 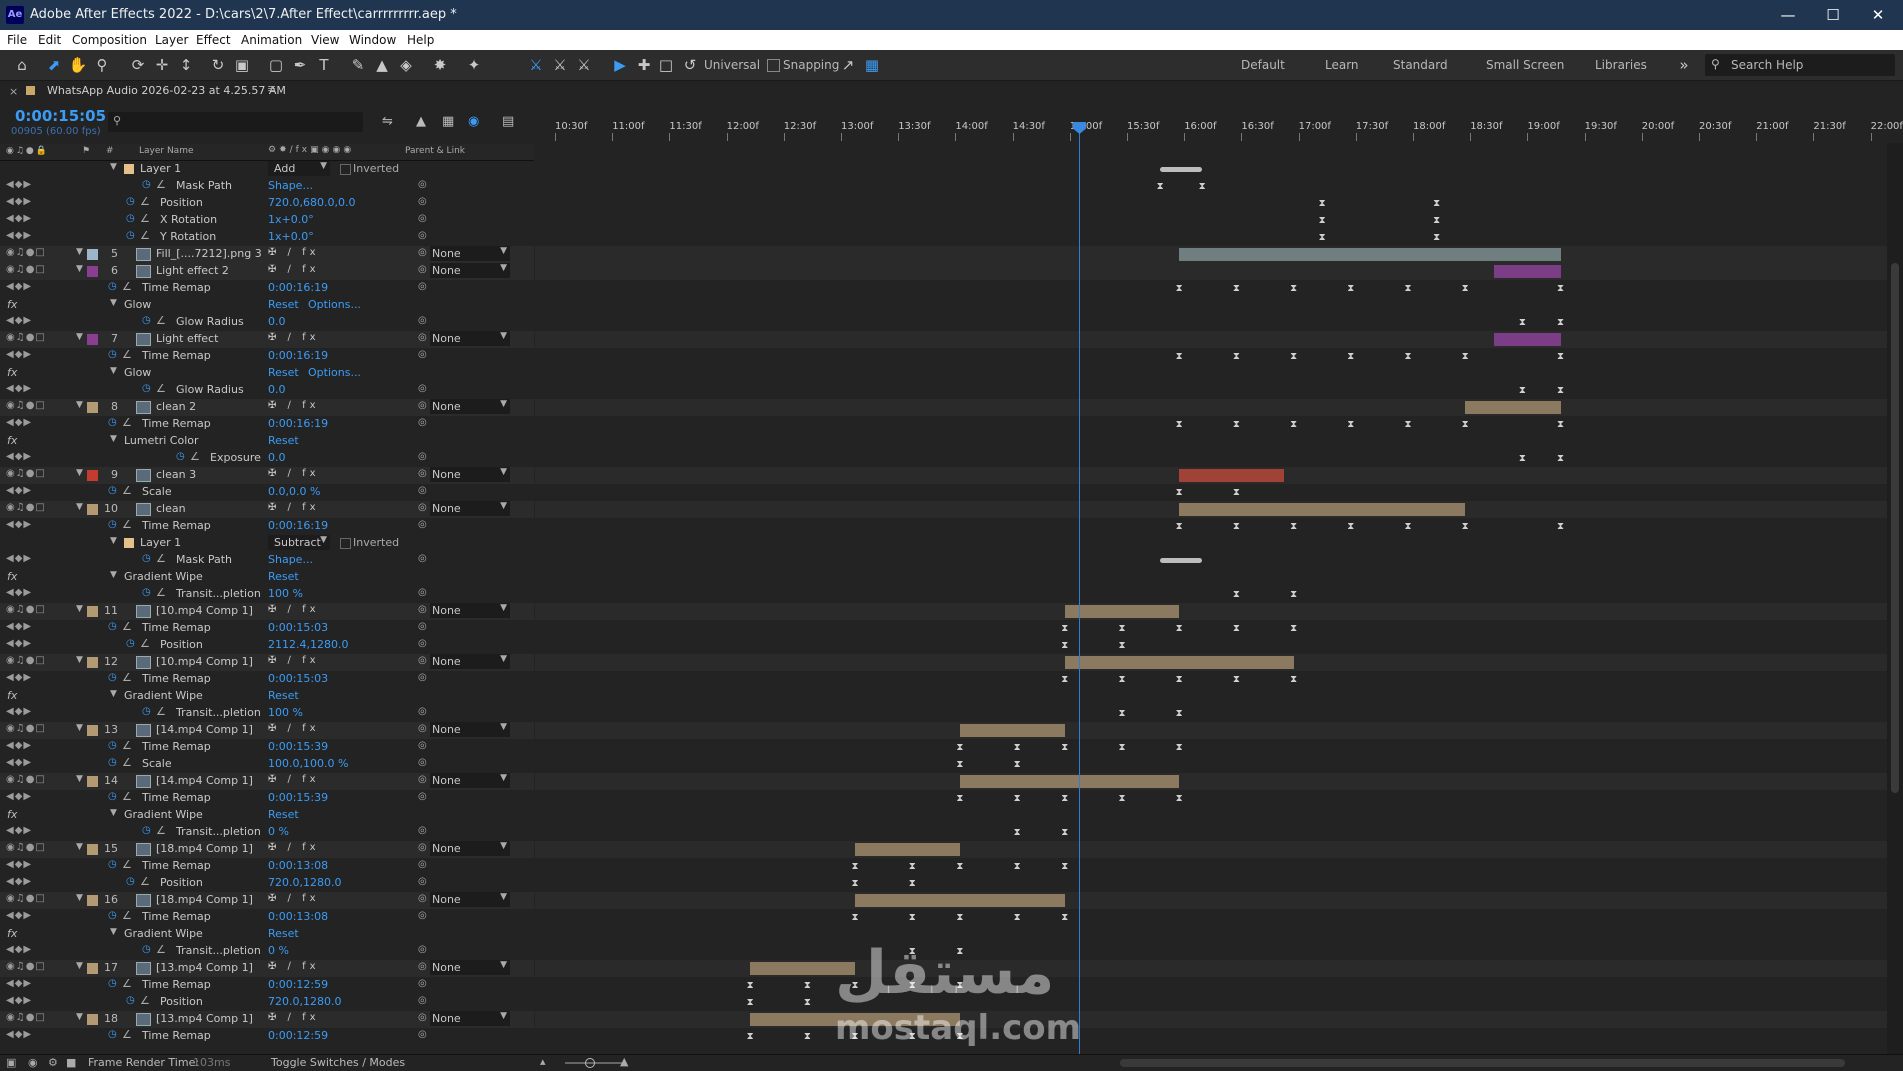 I want to click on workspace-default: Default, so click(x=1263, y=65).